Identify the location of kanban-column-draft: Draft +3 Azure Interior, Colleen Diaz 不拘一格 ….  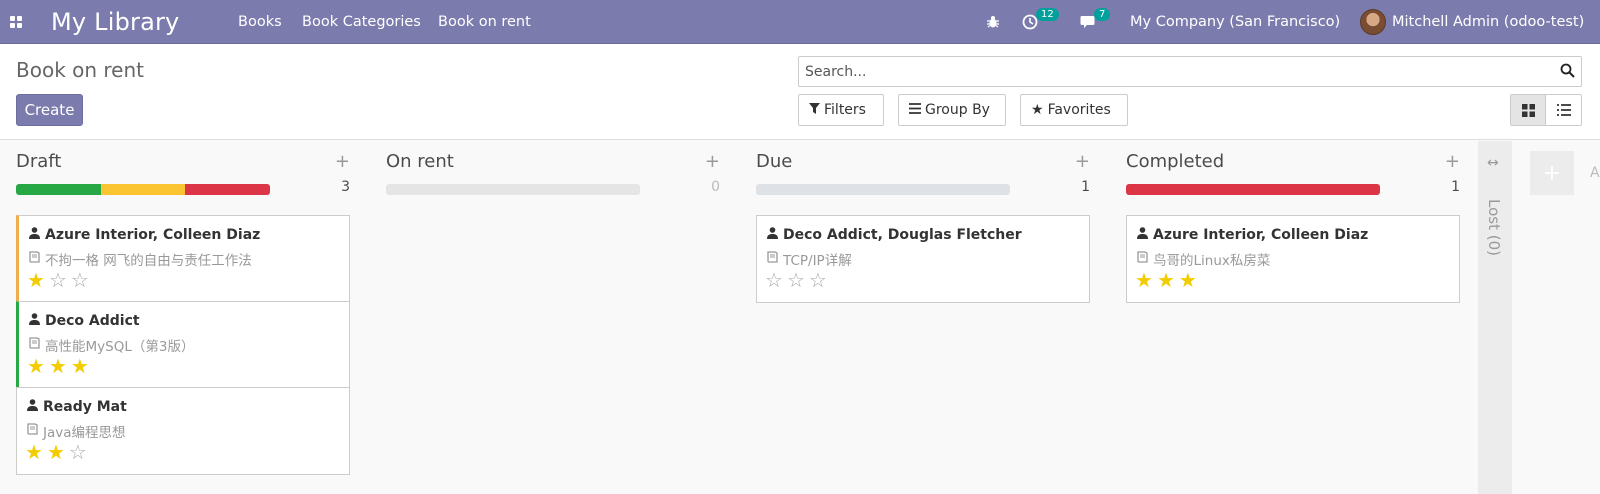
(183, 317).